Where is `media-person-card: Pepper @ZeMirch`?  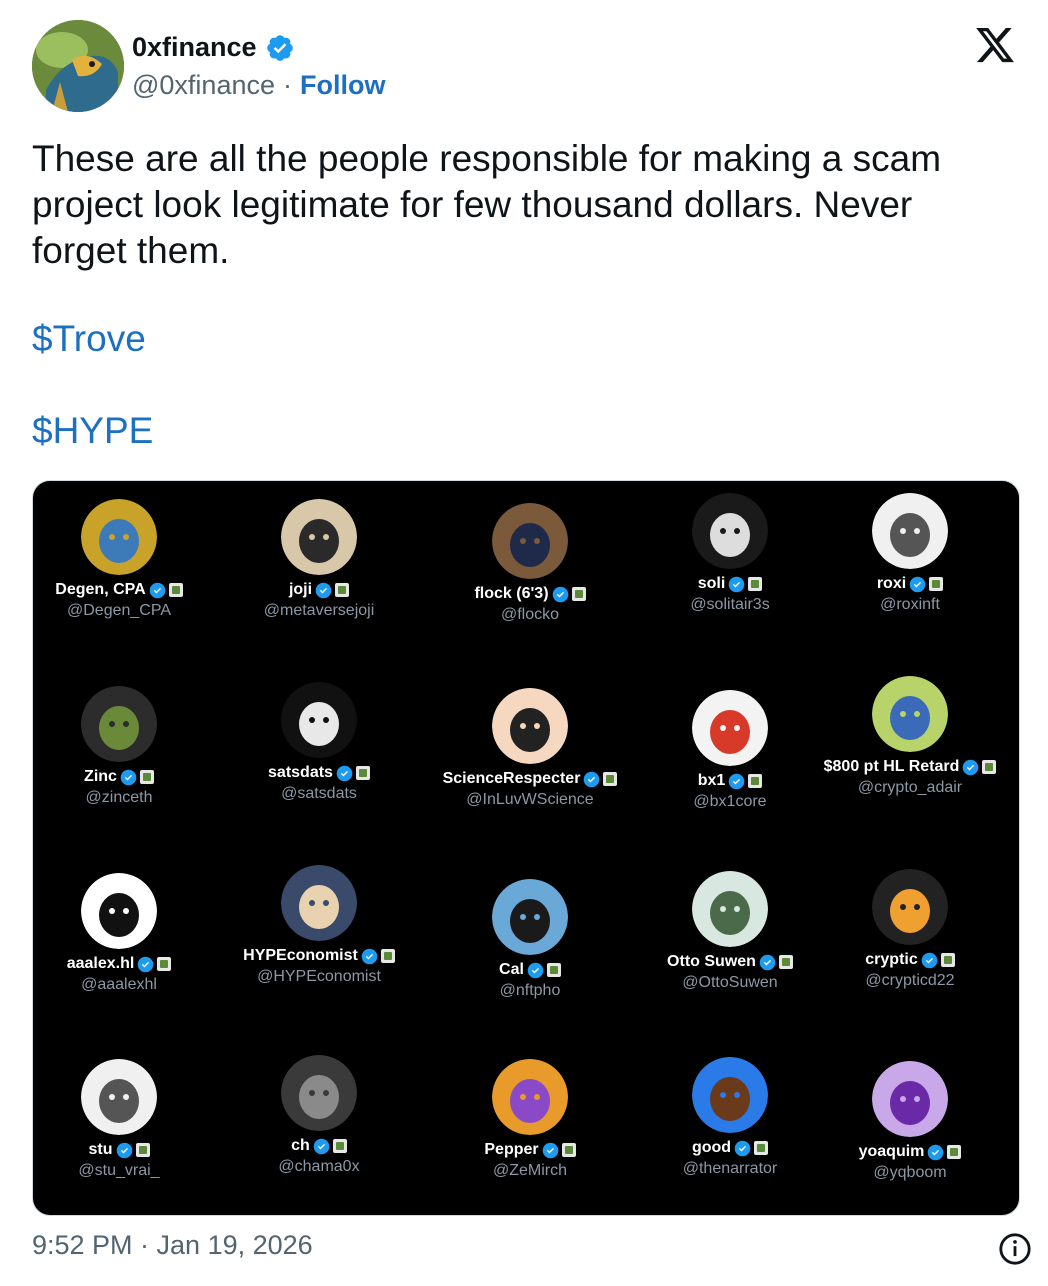 media-person-card: Pepper @ZeMirch is located at coordinates (530, 1119).